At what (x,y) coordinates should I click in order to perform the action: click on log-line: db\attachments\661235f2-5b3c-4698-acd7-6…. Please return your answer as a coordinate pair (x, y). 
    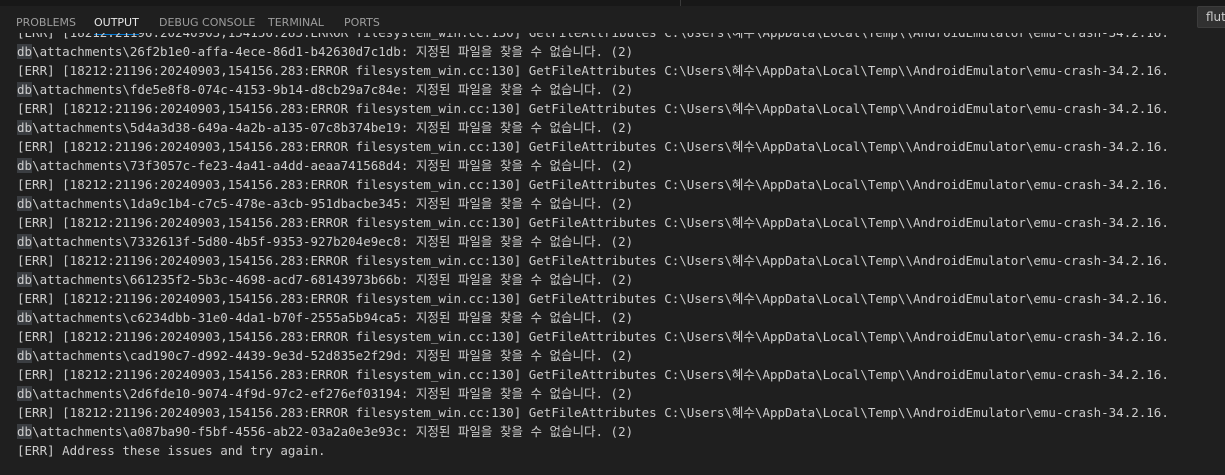
    Looking at the image, I should click on (621, 279).